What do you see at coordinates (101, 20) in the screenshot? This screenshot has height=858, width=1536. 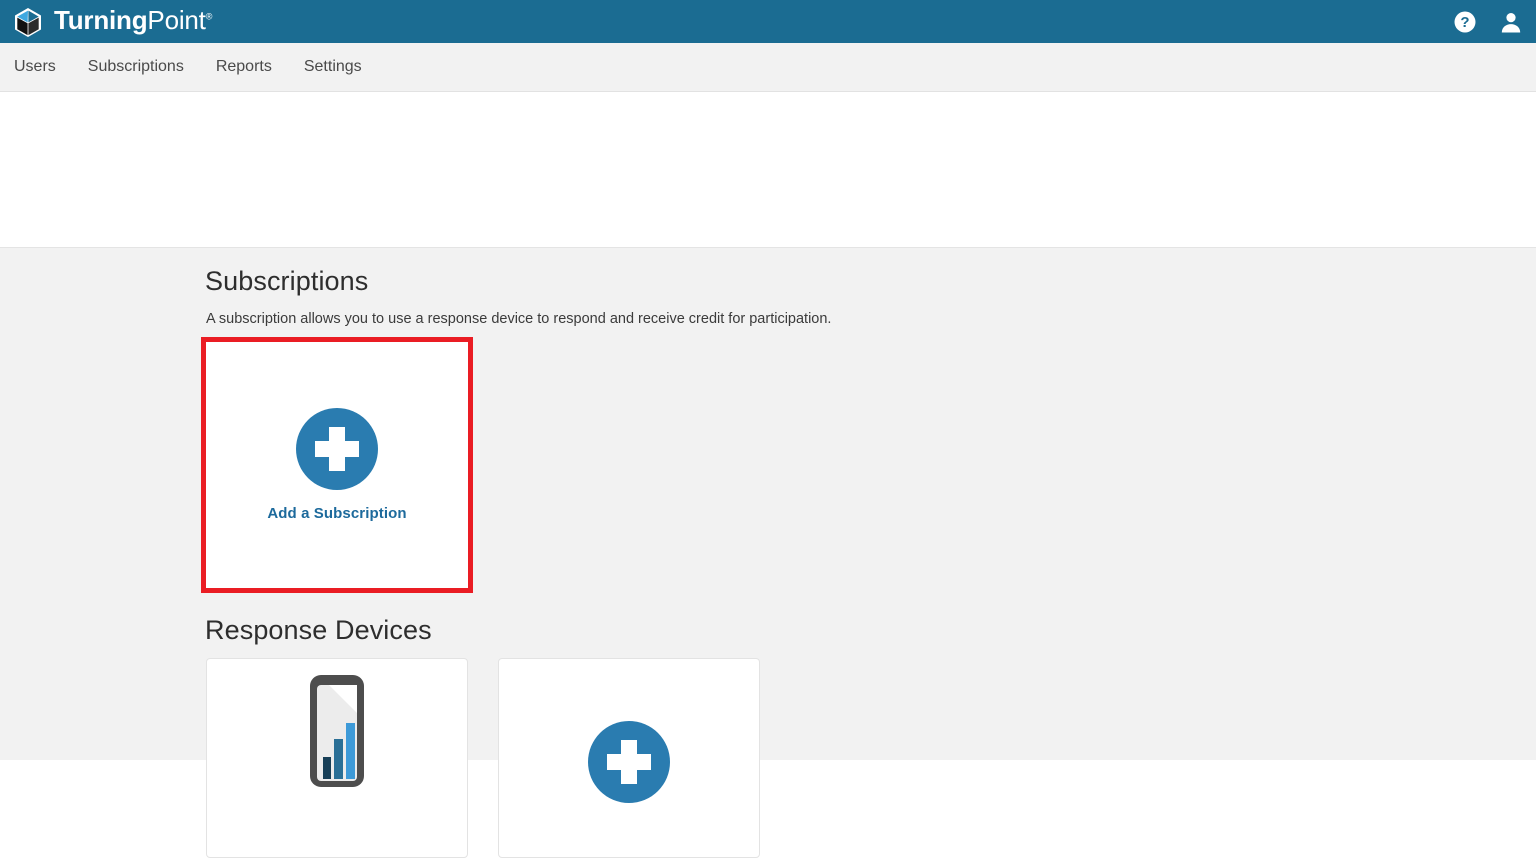 I see `brand-title-bold: Turning` at bounding box center [101, 20].